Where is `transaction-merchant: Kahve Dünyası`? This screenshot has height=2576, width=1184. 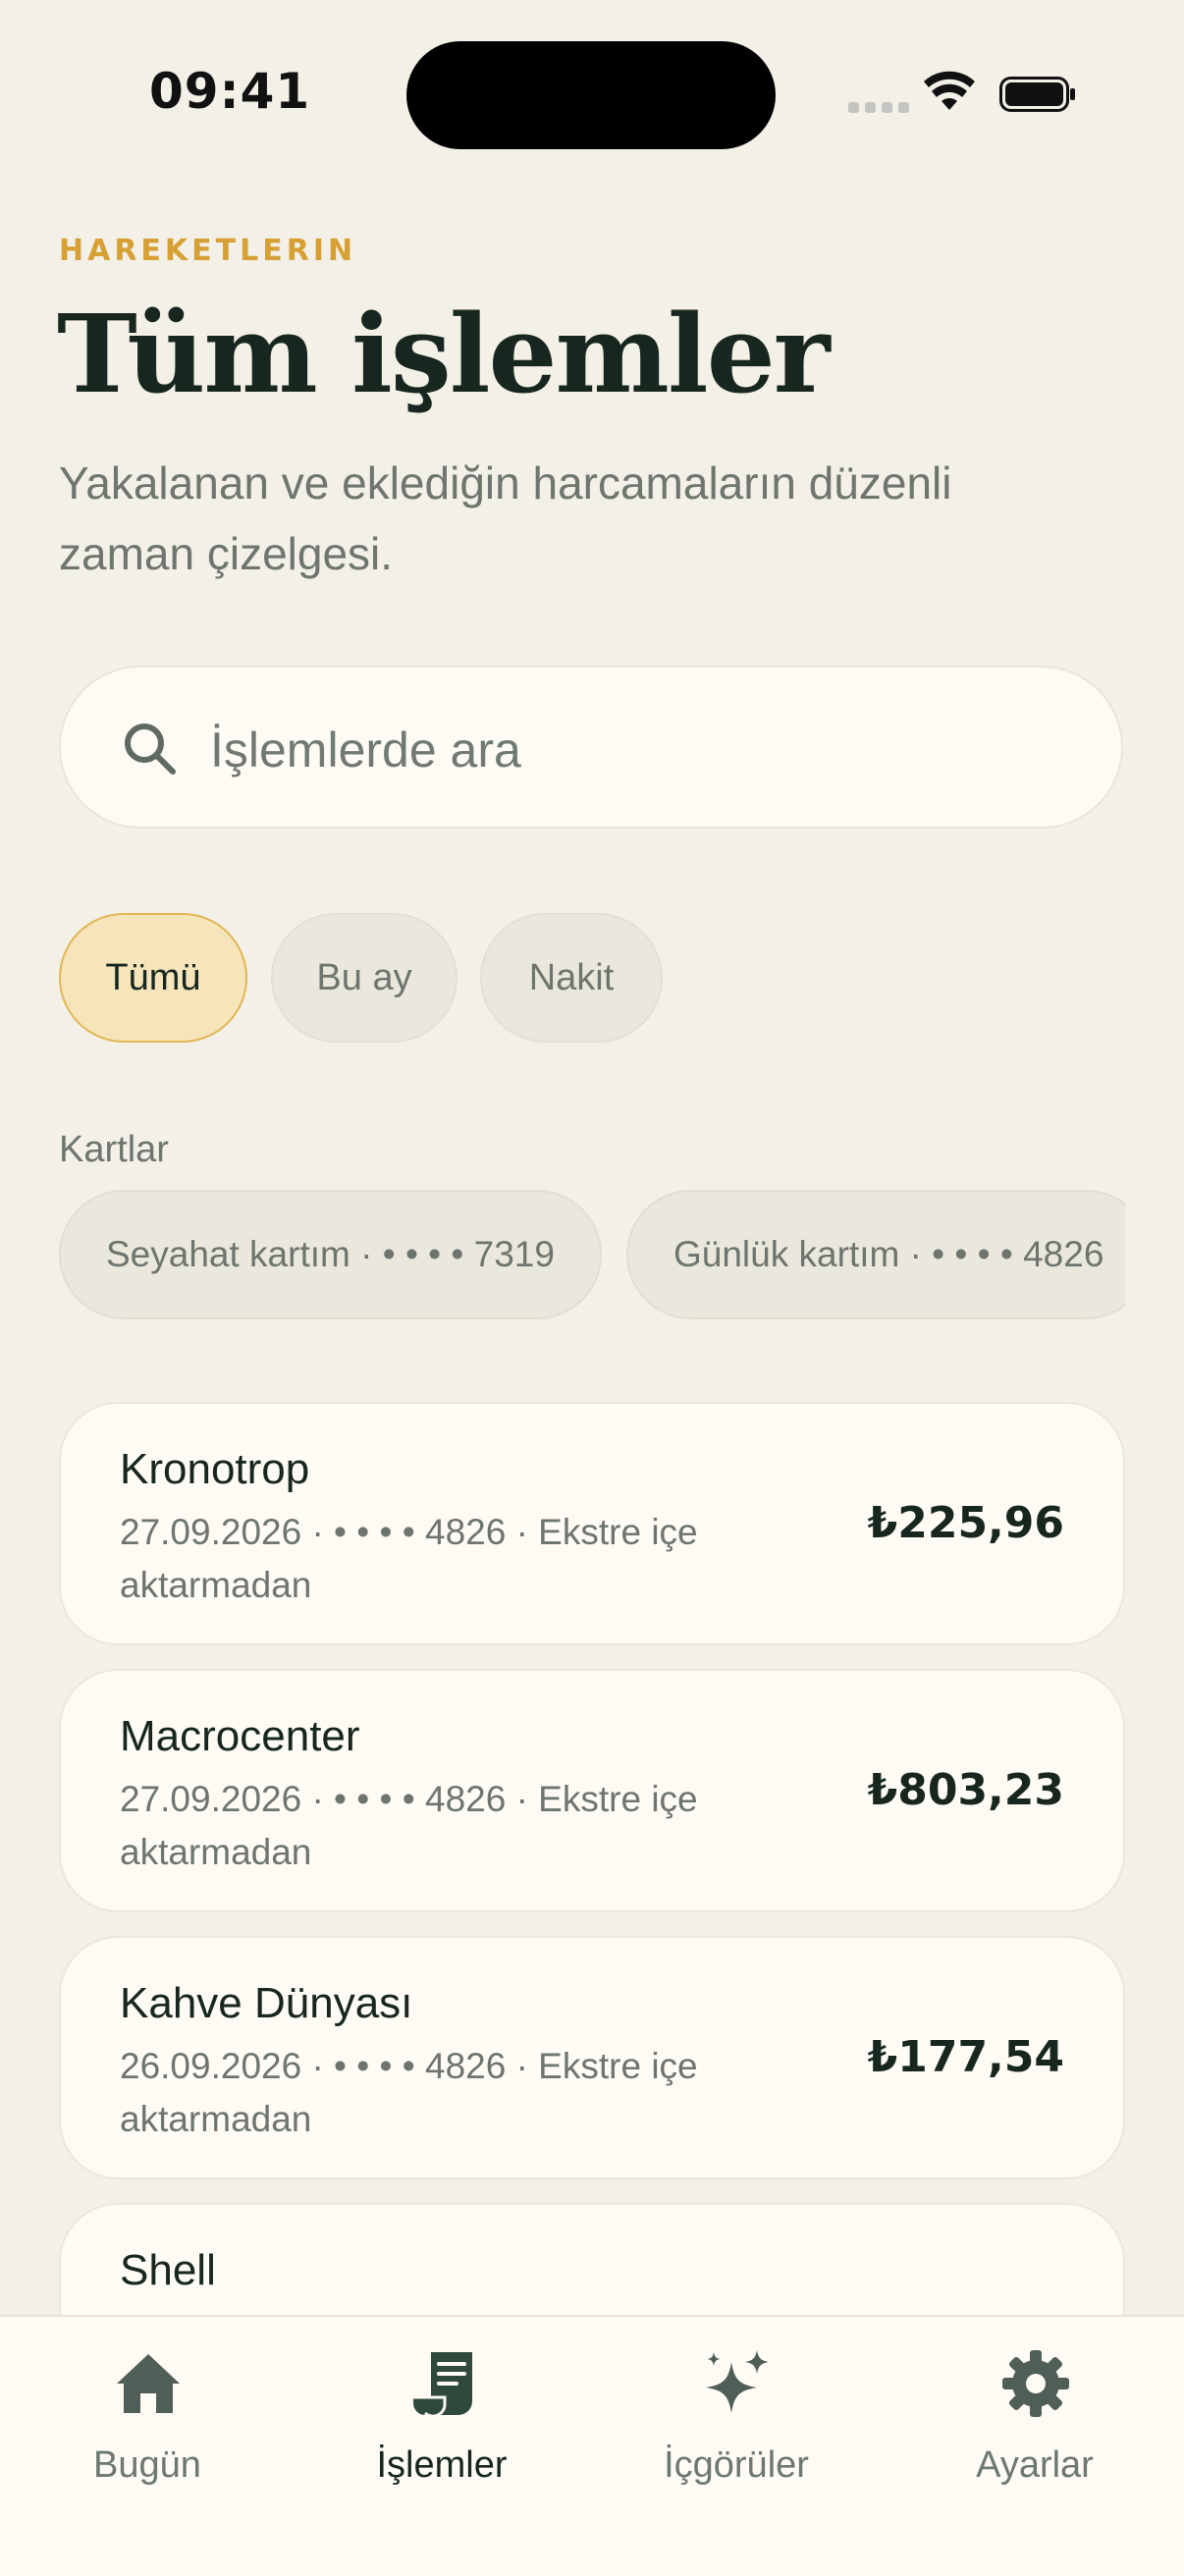
transaction-merchant: Kahve Dünyası is located at coordinates (266, 2003).